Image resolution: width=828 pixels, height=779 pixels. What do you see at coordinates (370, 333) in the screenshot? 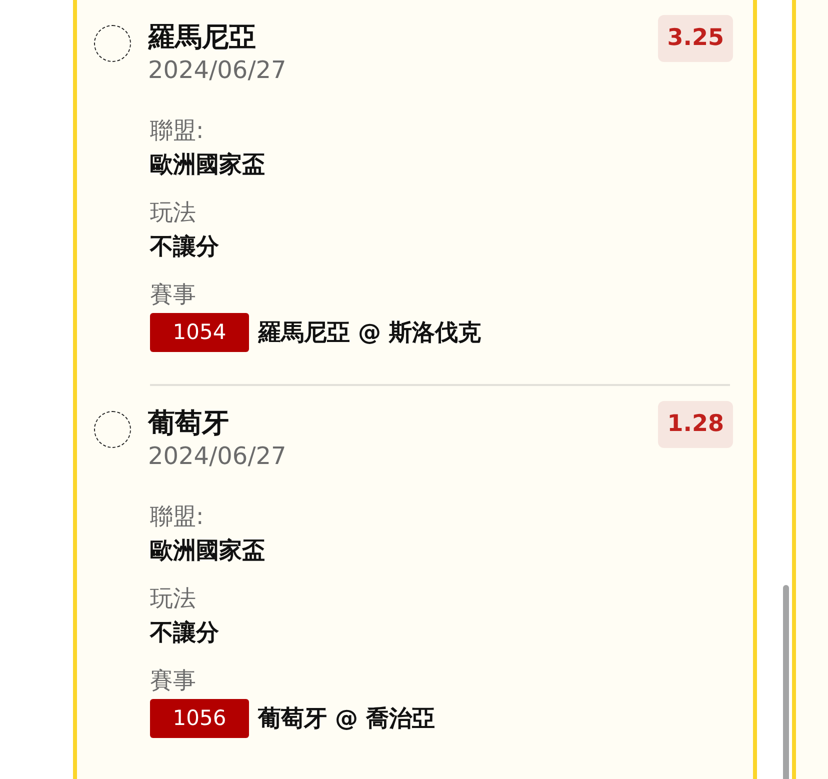
I see `match-teams: 羅馬尼亞 @ 斯洛伐克` at bounding box center [370, 333].